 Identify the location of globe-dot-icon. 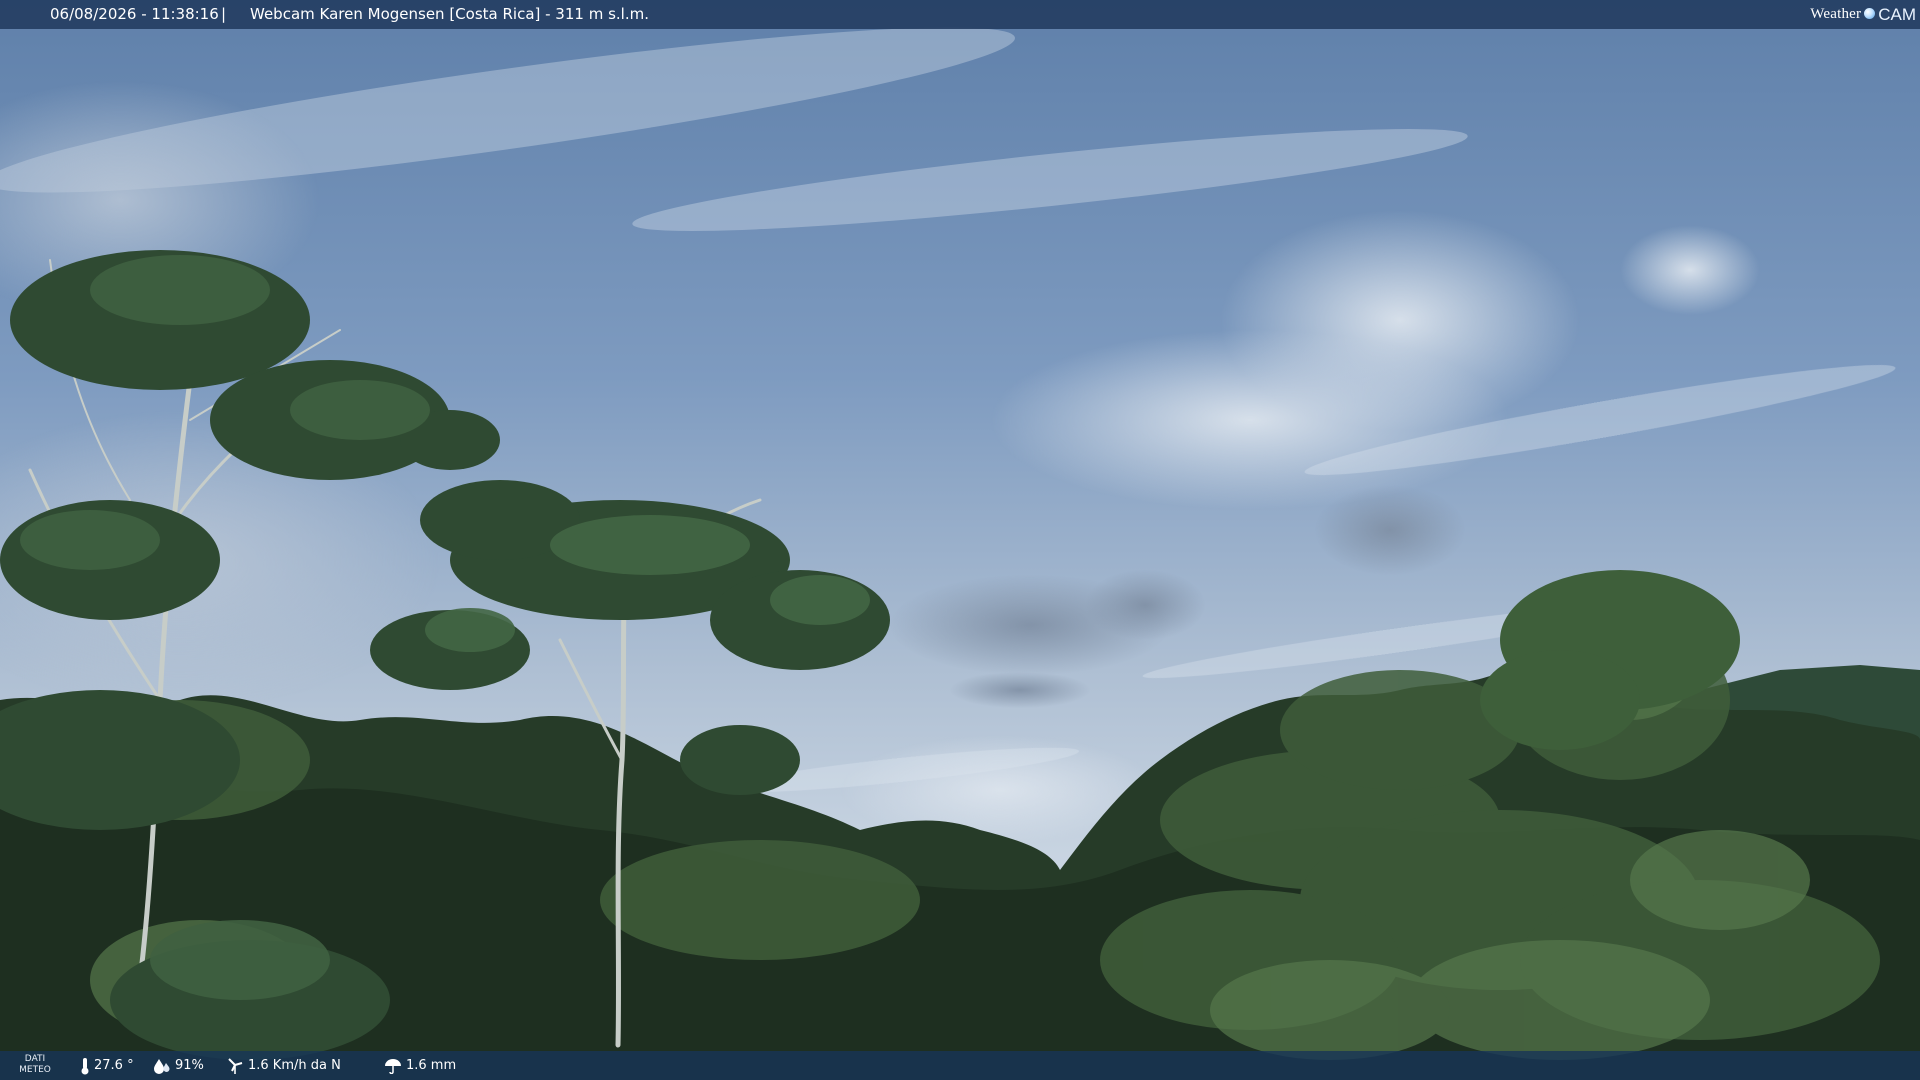
(1870, 13).